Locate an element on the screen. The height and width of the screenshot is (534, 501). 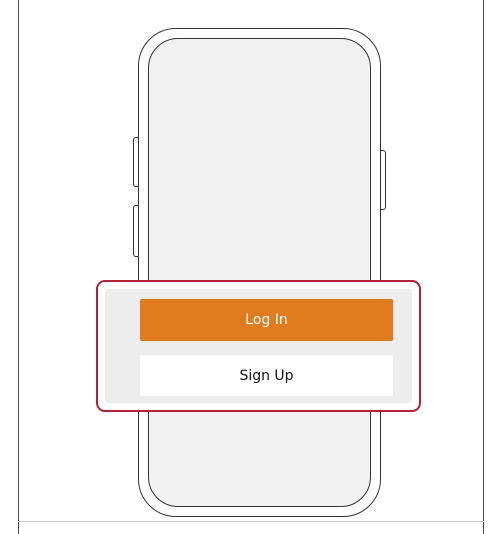
frame-bottom-border is located at coordinates (251, 521).